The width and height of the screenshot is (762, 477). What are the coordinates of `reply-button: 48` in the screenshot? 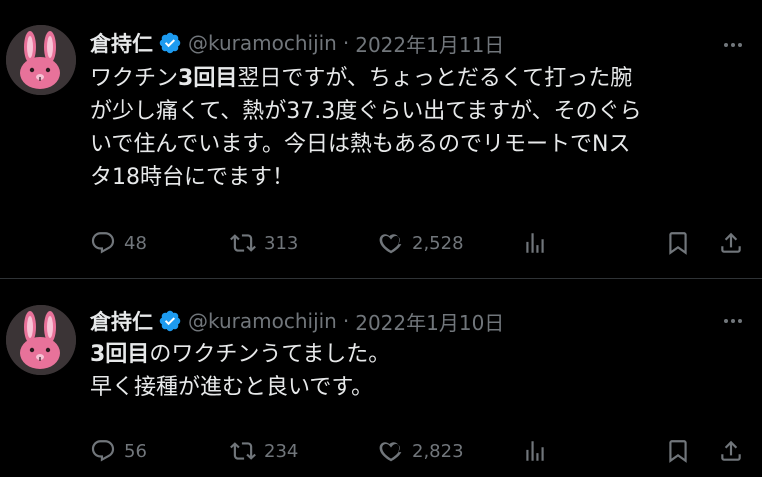 It's located at (118, 243).